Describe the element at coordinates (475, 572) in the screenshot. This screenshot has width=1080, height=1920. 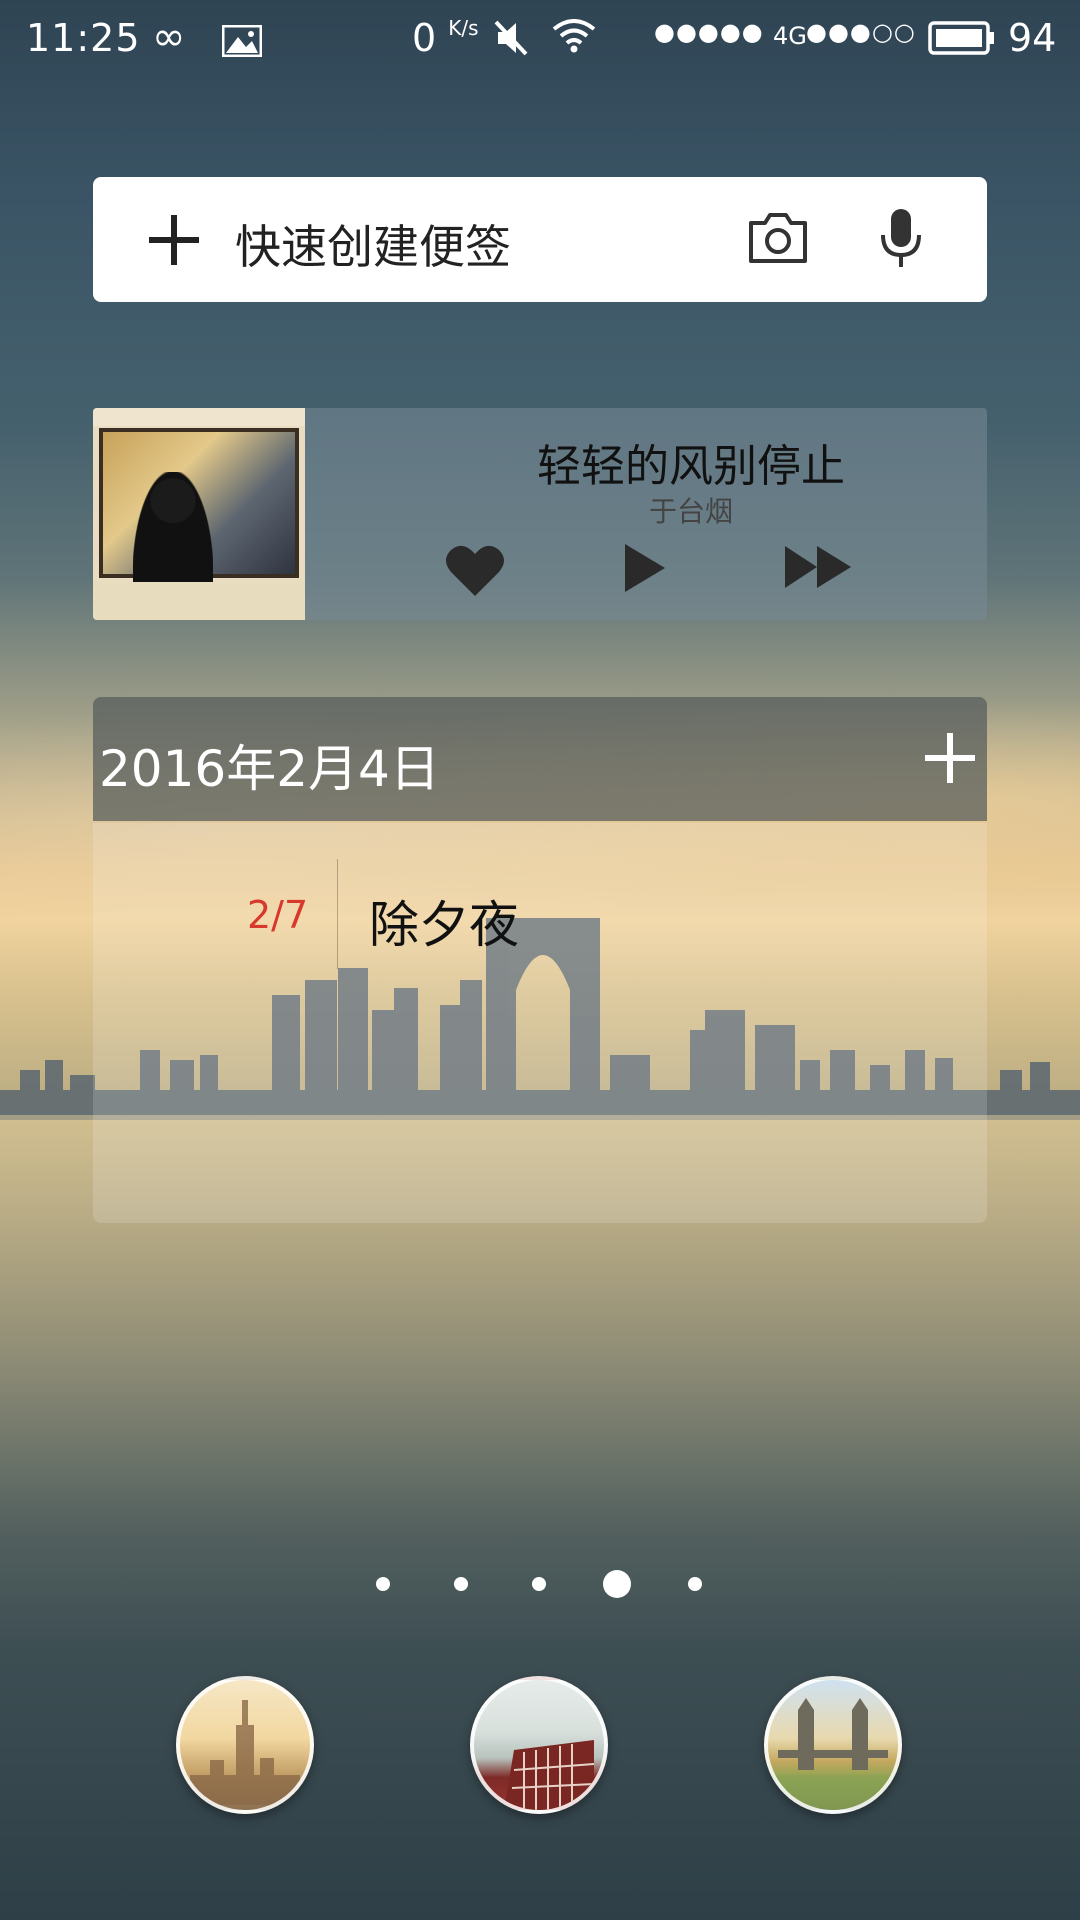
I see `heart-icon` at that location.